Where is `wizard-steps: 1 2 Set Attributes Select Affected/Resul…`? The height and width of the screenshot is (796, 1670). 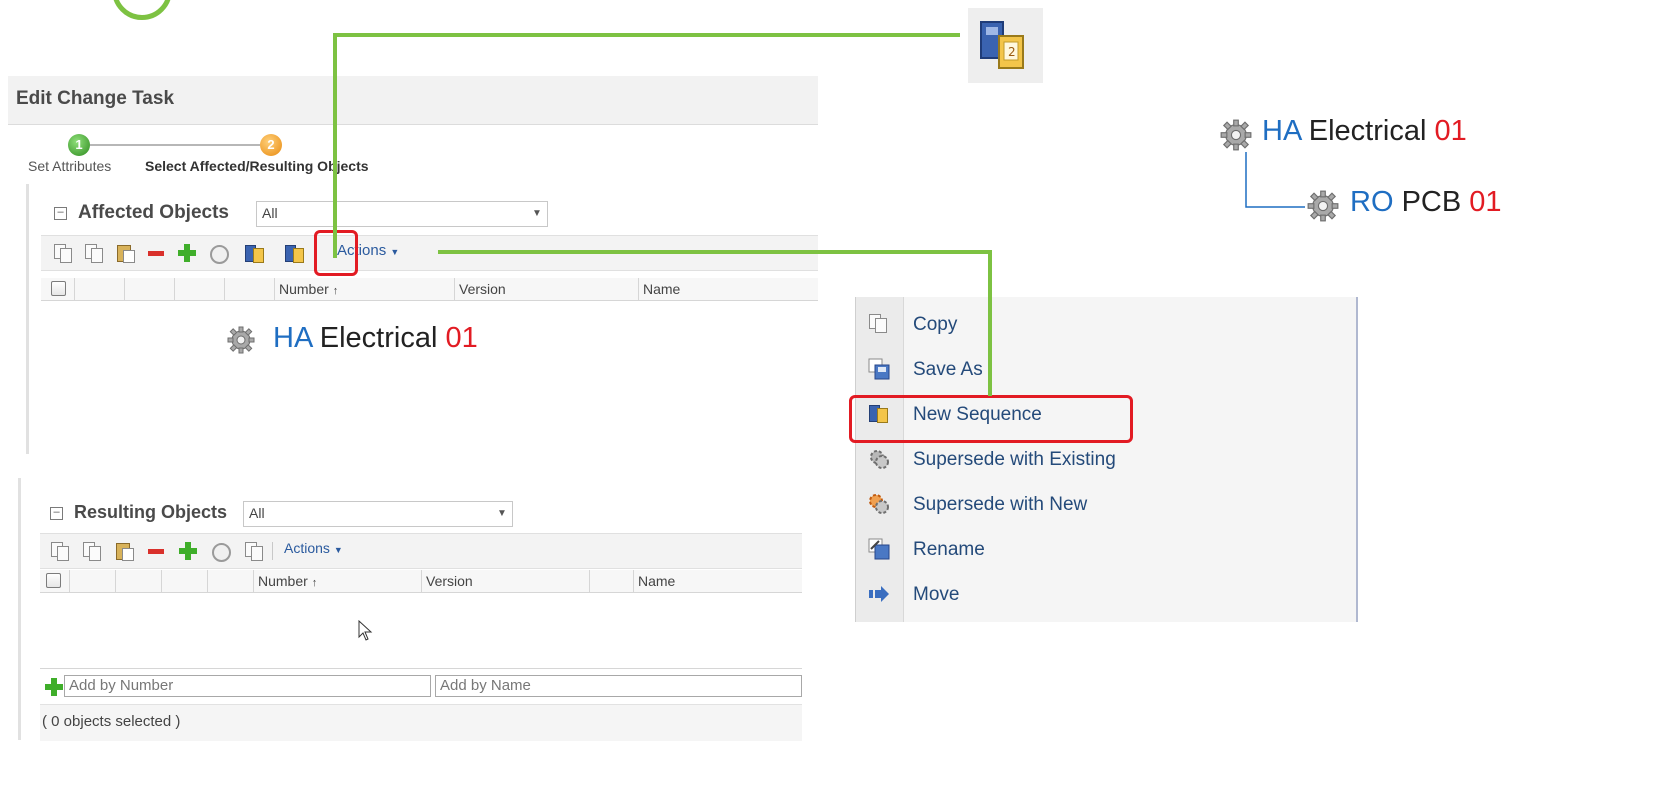 wizard-steps: 1 2 Set Attributes Select Affected/Resul… is located at coordinates (413, 152).